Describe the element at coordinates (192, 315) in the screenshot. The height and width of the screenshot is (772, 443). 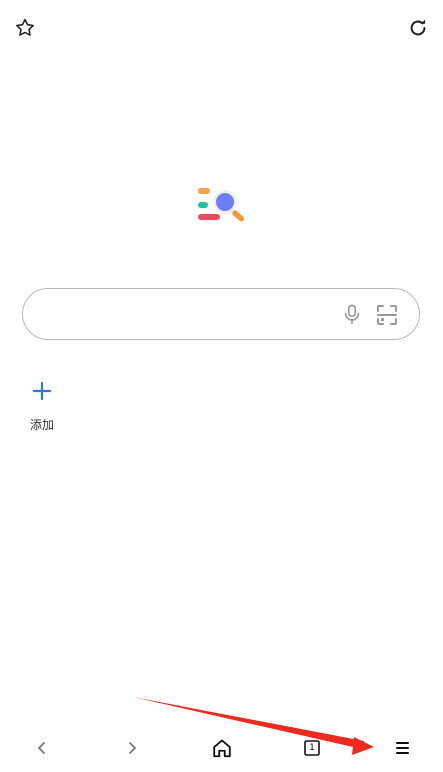
I see `search-input` at that location.